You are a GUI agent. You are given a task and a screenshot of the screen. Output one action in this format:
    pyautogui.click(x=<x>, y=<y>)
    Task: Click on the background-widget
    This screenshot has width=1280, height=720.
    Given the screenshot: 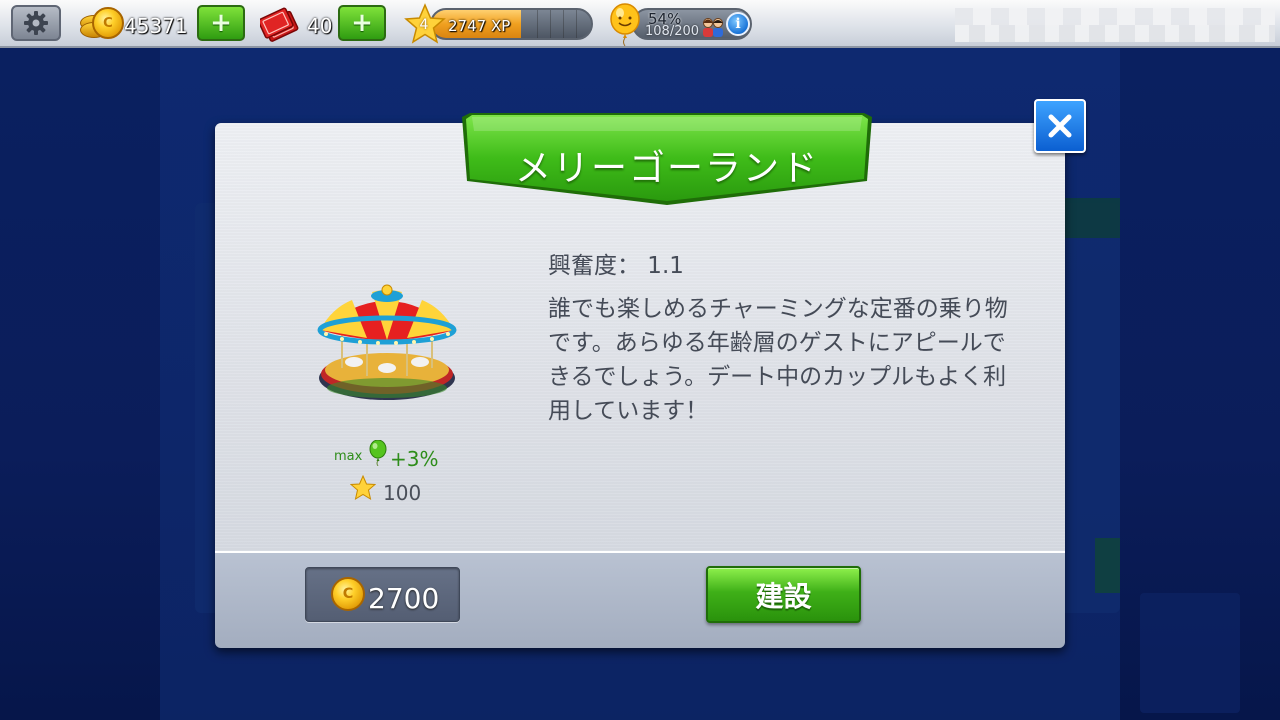 What is the action you would take?
    pyautogui.click(x=1190, y=653)
    